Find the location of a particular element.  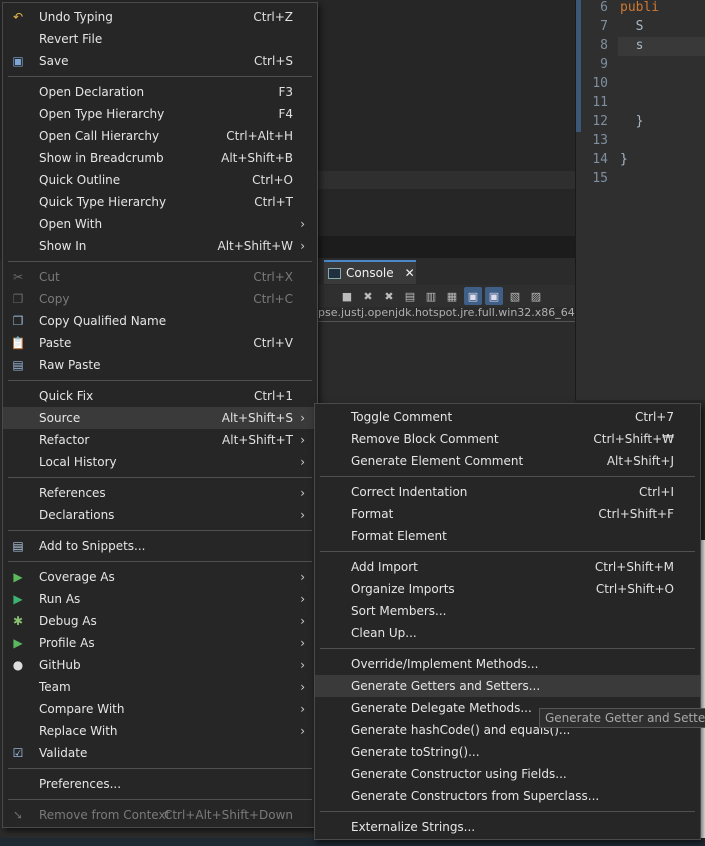

menu-item-label: Source is located at coordinates (60, 418).